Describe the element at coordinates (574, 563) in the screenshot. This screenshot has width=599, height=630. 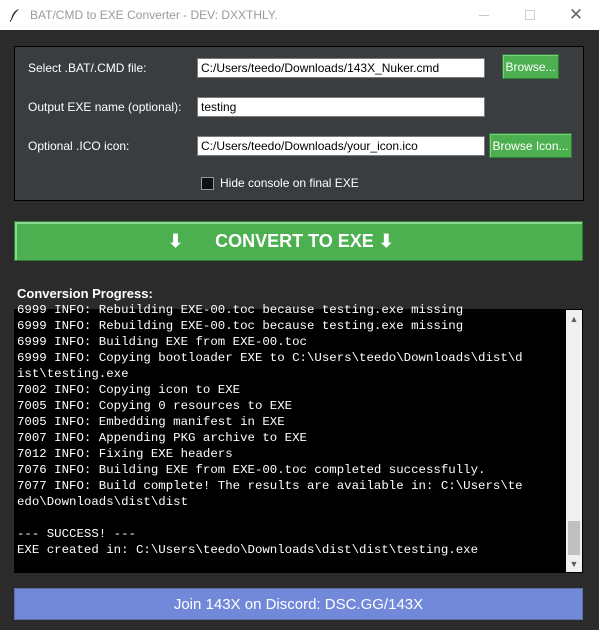
I see `scroll-down-icon: ▼` at that location.